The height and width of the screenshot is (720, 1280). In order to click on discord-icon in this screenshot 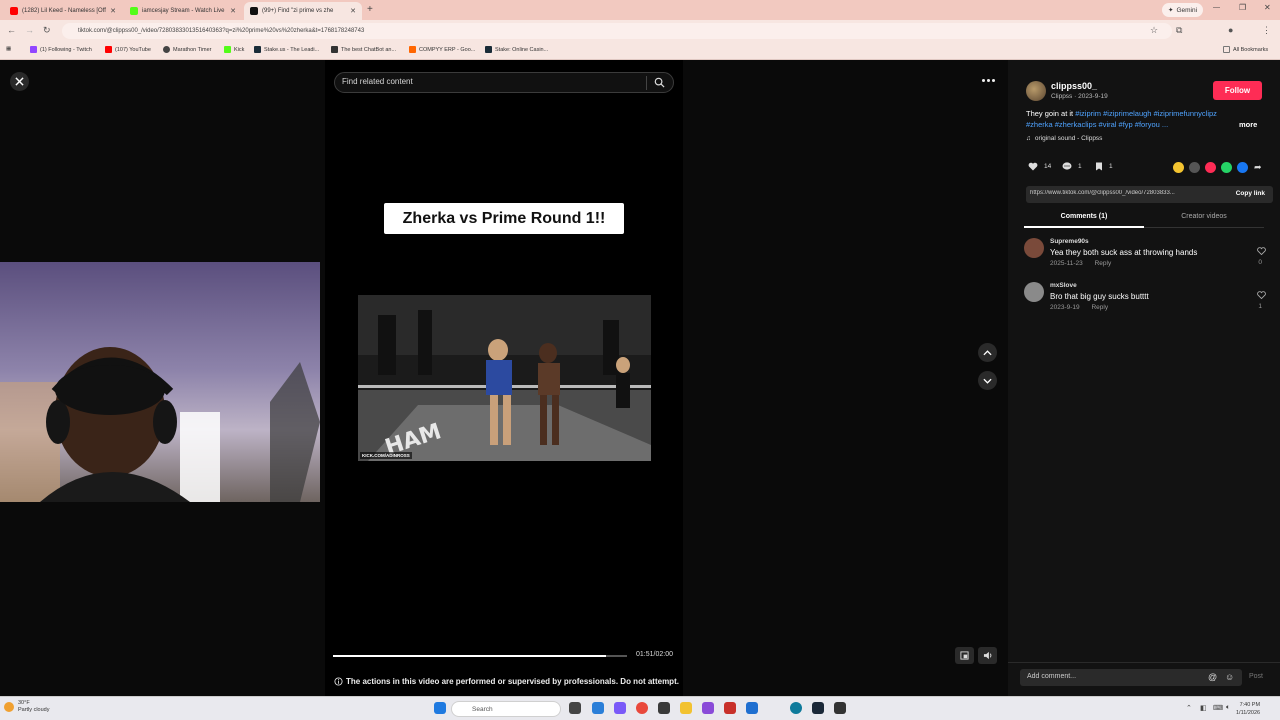, I will do `click(620, 708)`.